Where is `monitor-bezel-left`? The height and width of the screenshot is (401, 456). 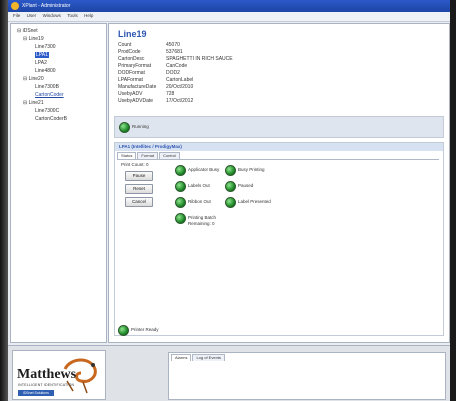
monitor-bezel-left is located at coordinates (4, 200).